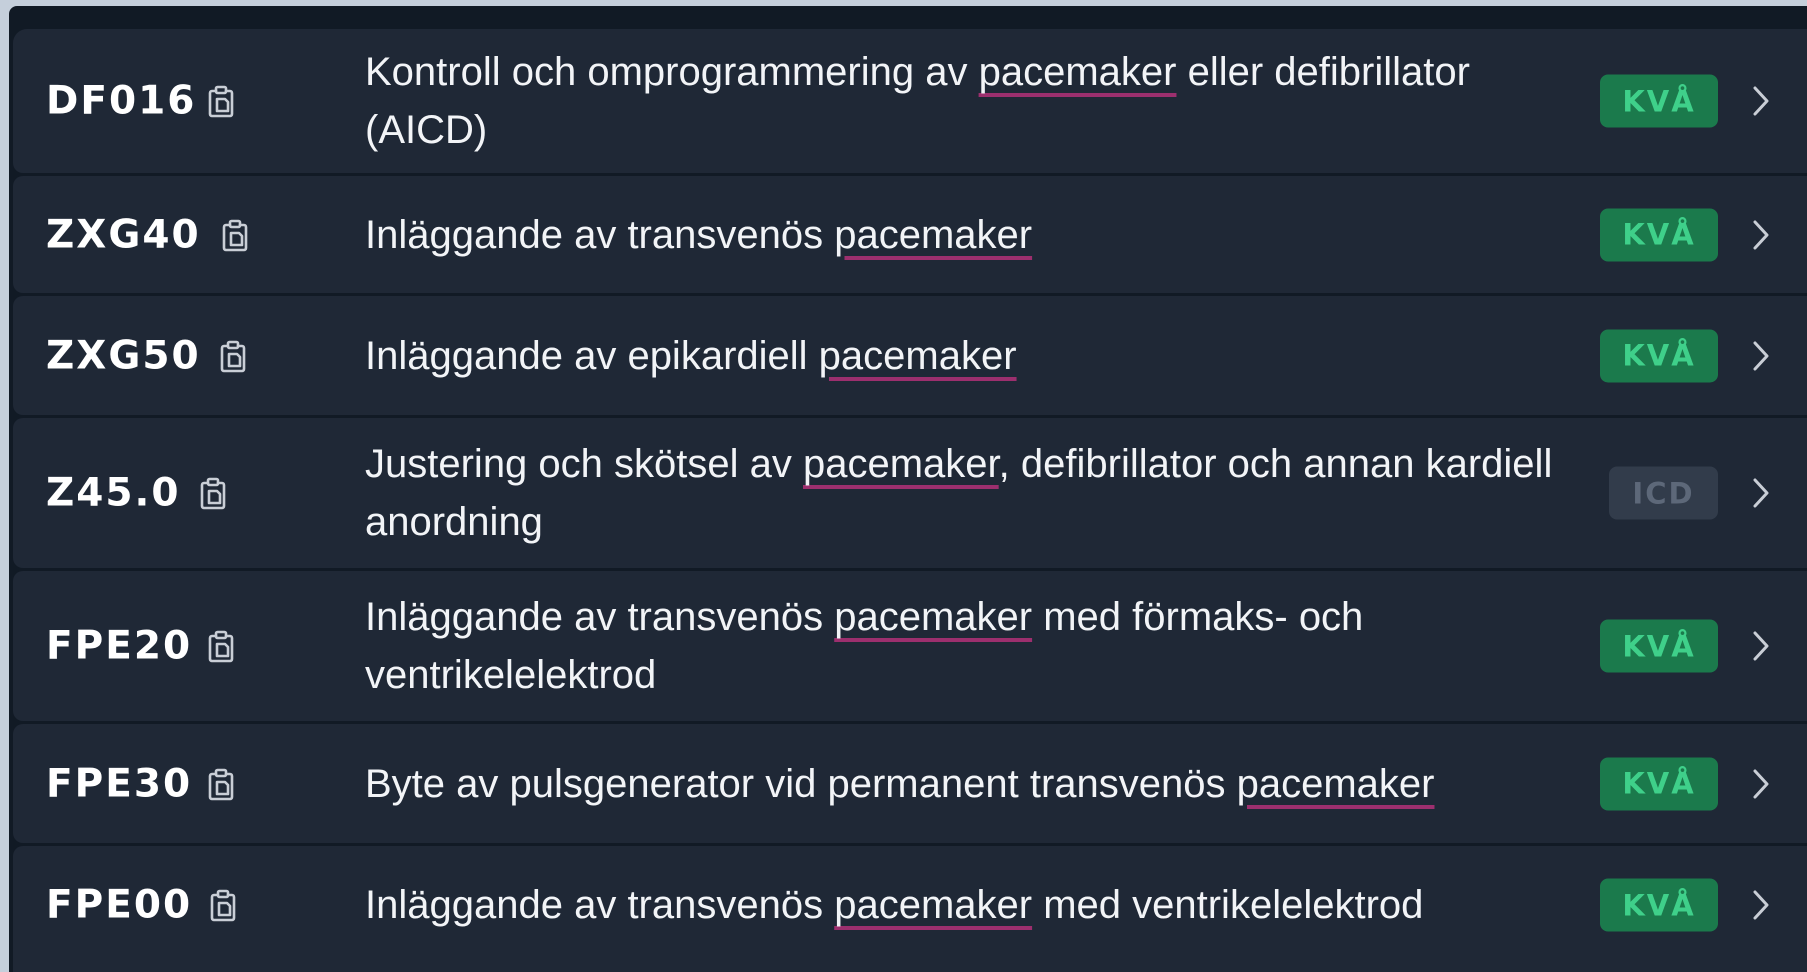 This screenshot has height=972, width=1807. I want to click on code-description: Inläggande av transvenös pacemaker, so click(699, 234).